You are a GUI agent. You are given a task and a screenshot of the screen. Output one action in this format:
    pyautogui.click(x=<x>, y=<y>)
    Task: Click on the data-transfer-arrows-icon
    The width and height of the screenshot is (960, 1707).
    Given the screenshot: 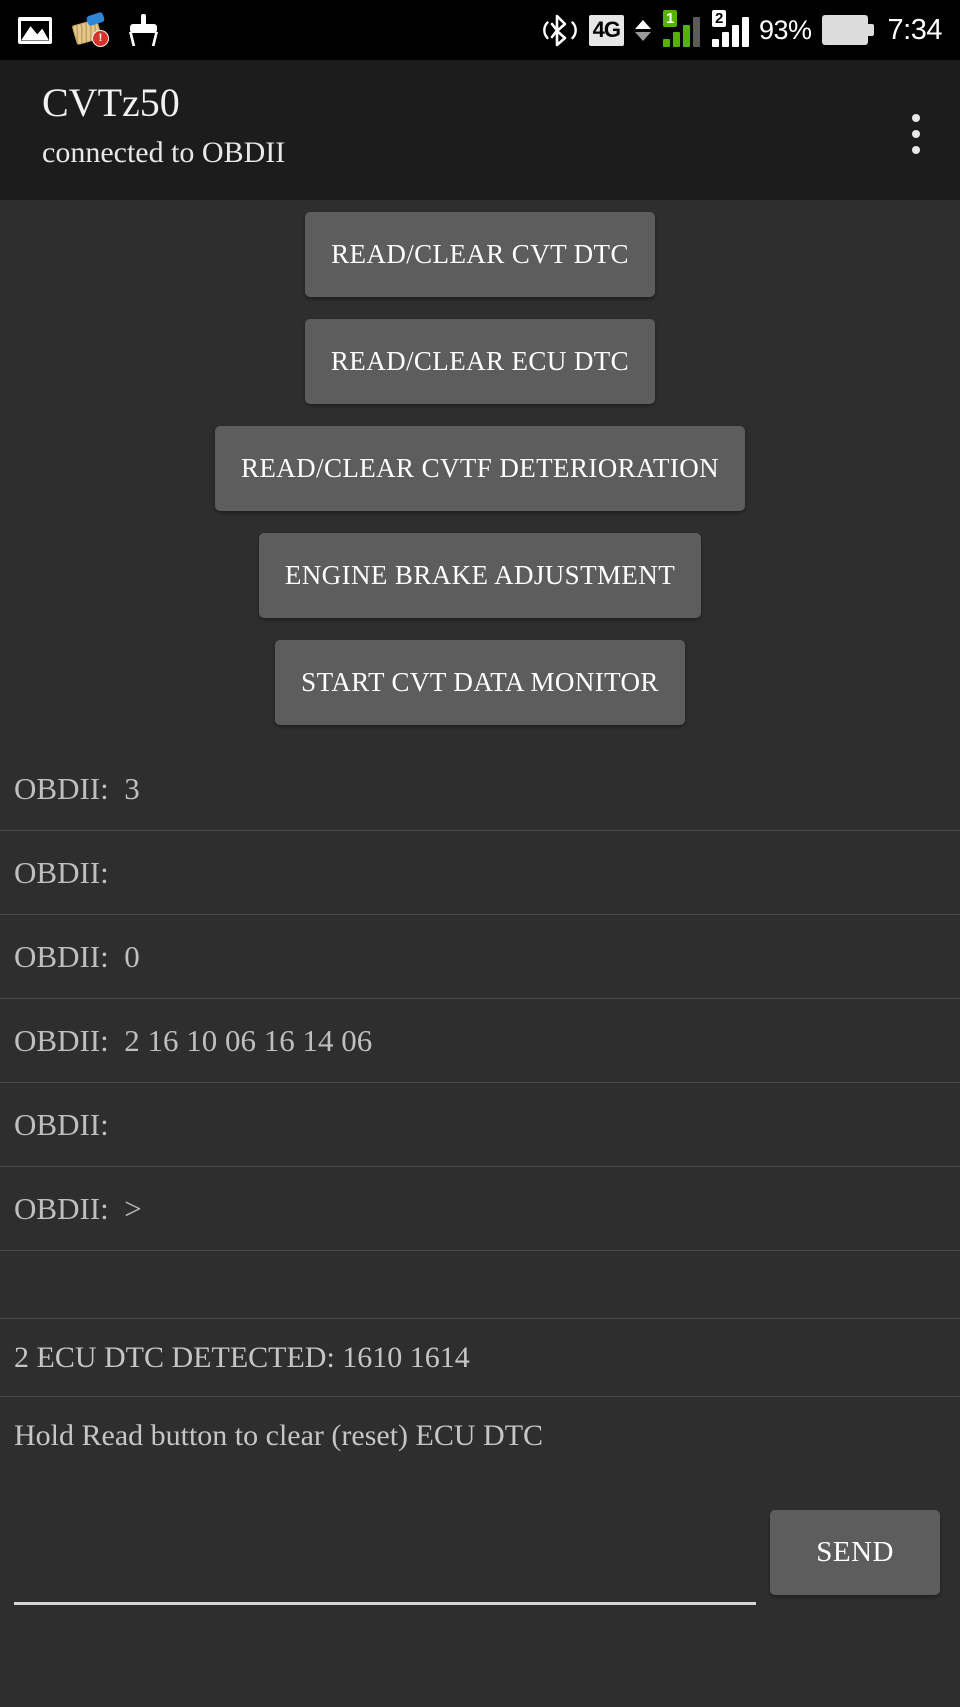 What is the action you would take?
    pyautogui.click(x=643, y=30)
    